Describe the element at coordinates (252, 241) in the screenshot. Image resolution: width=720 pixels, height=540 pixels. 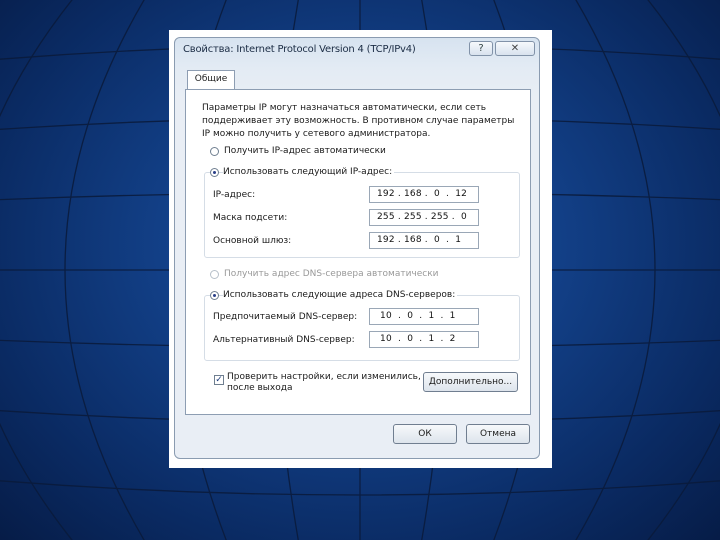
I see `gateway-label: Основной шлюз:` at that location.